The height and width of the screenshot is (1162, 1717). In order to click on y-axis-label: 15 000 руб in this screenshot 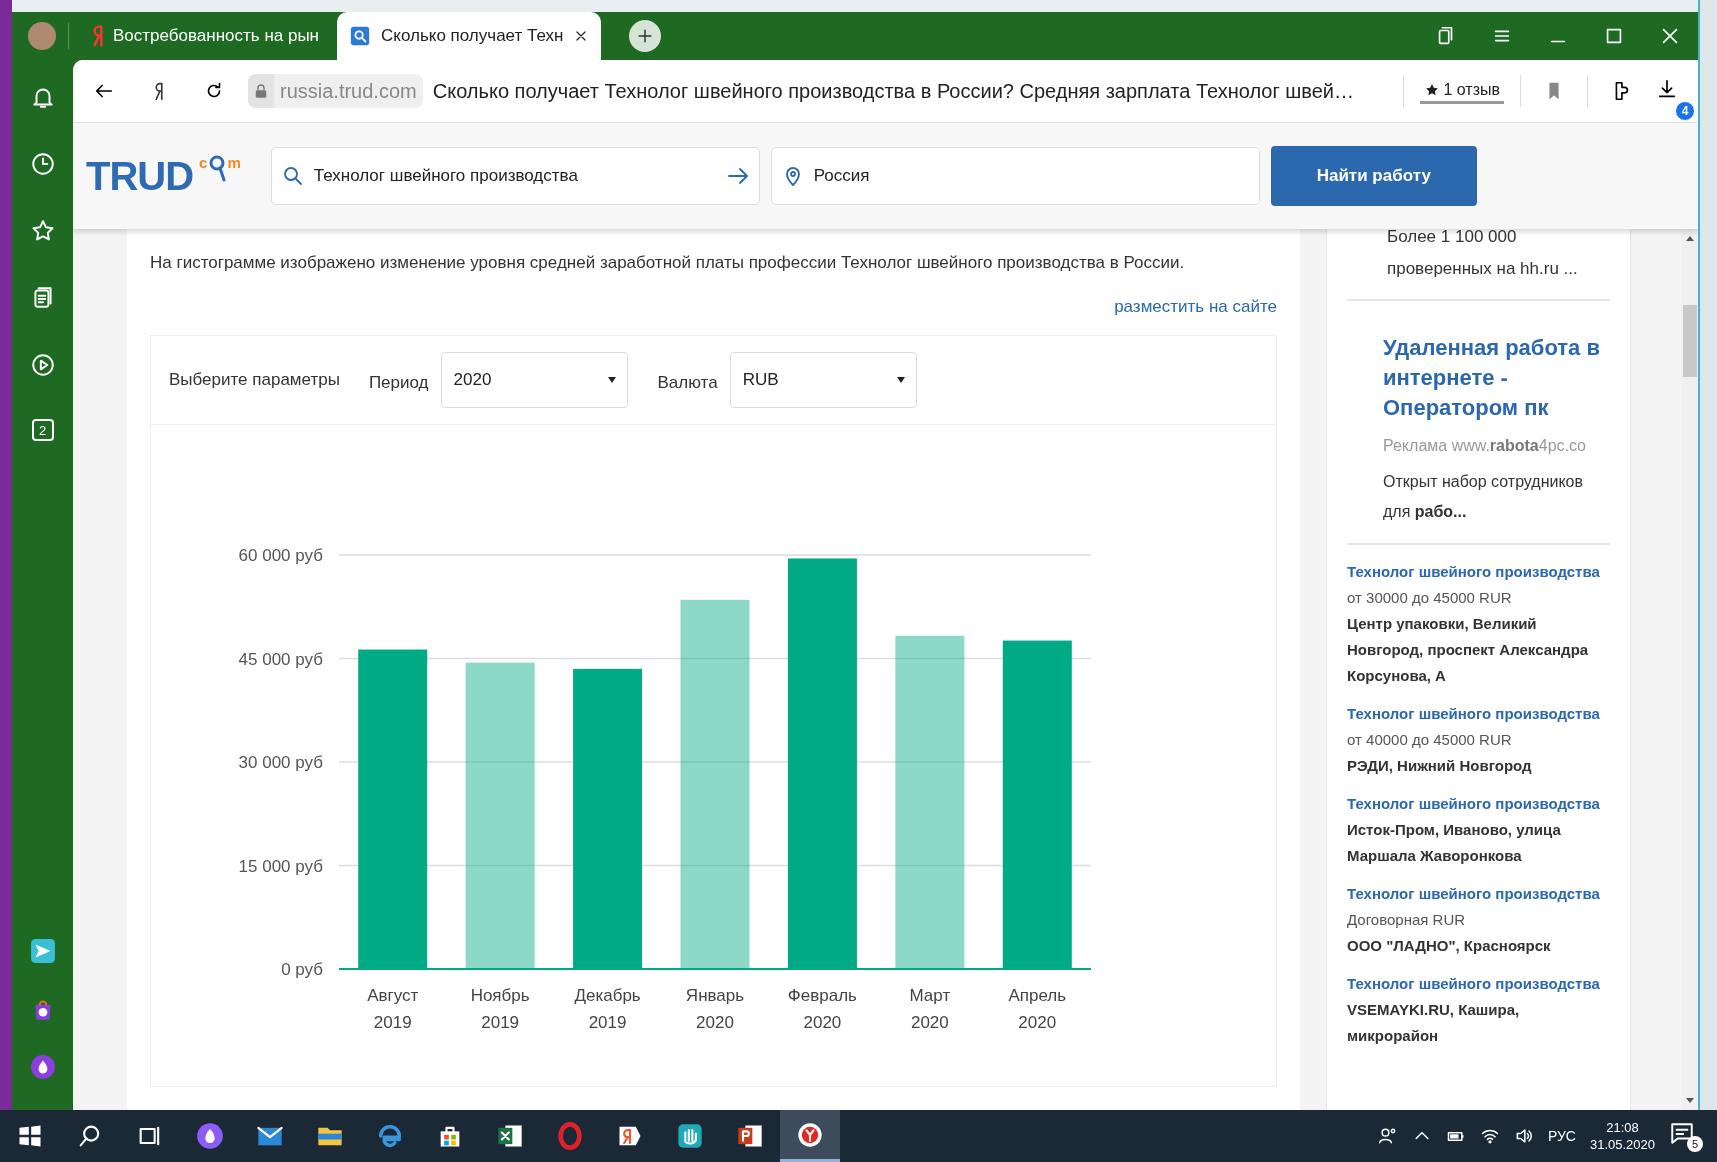, I will do `click(280, 866)`.